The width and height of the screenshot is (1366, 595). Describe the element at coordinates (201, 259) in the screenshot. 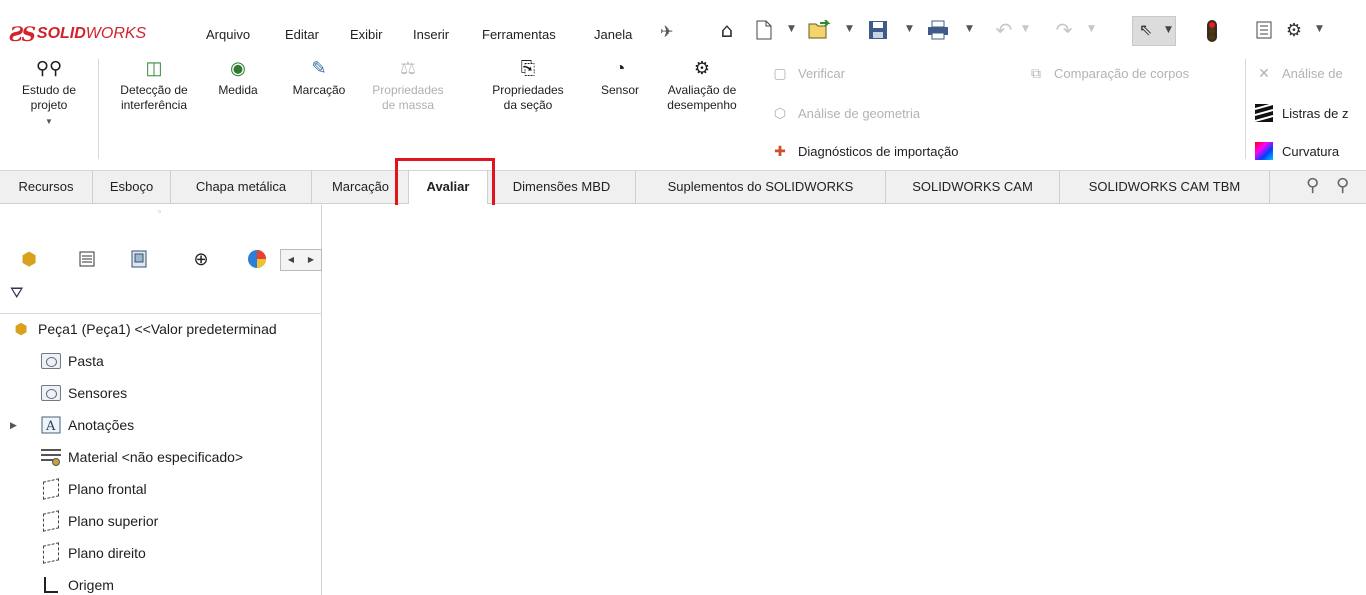

I see `dimxpert-tab-icon: ⊕` at that location.